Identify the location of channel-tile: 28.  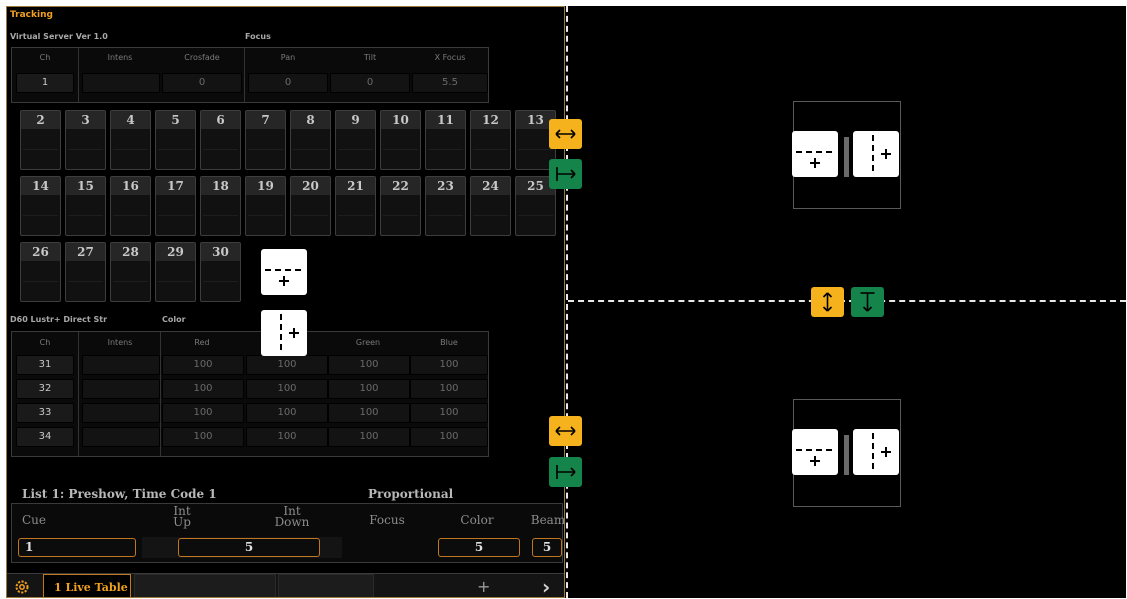
(130, 272).